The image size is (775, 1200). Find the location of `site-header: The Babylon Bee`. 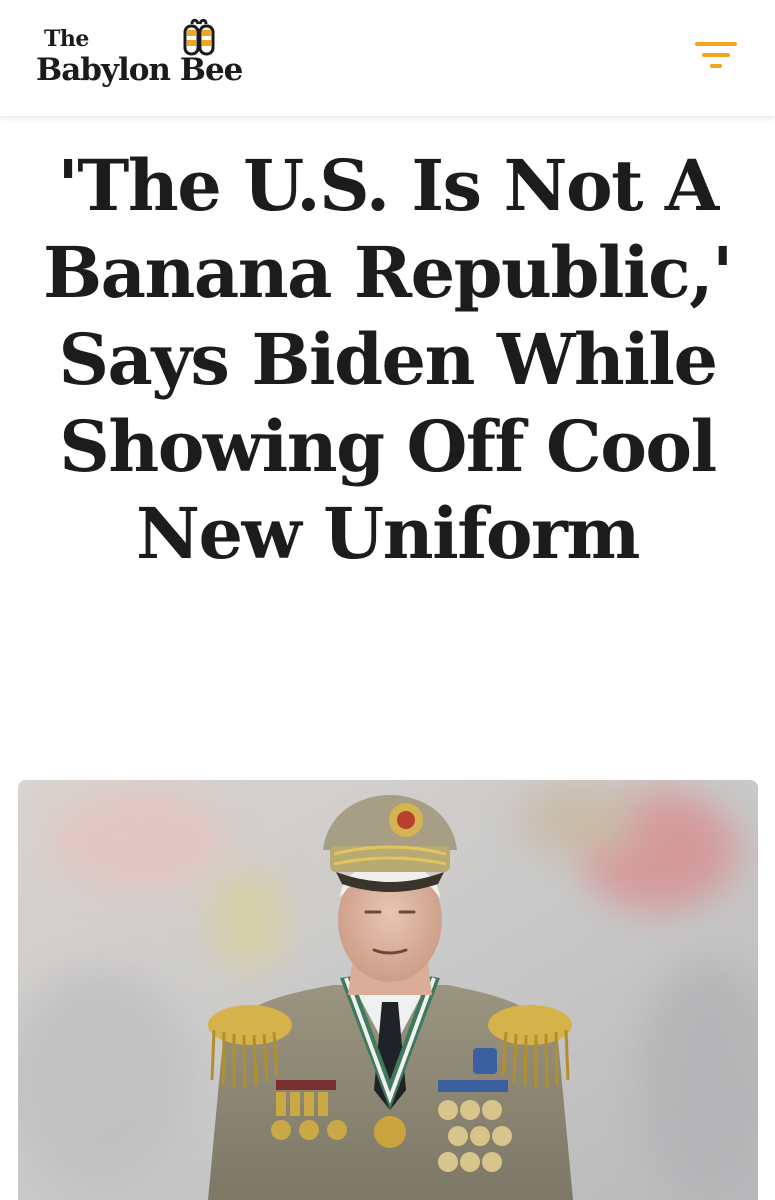

site-header: The Babylon Bee is located at coordinates (387, 58).